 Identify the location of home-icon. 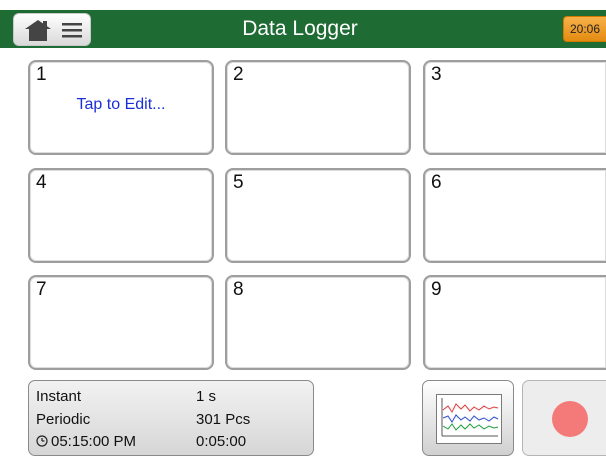
(38, 30).